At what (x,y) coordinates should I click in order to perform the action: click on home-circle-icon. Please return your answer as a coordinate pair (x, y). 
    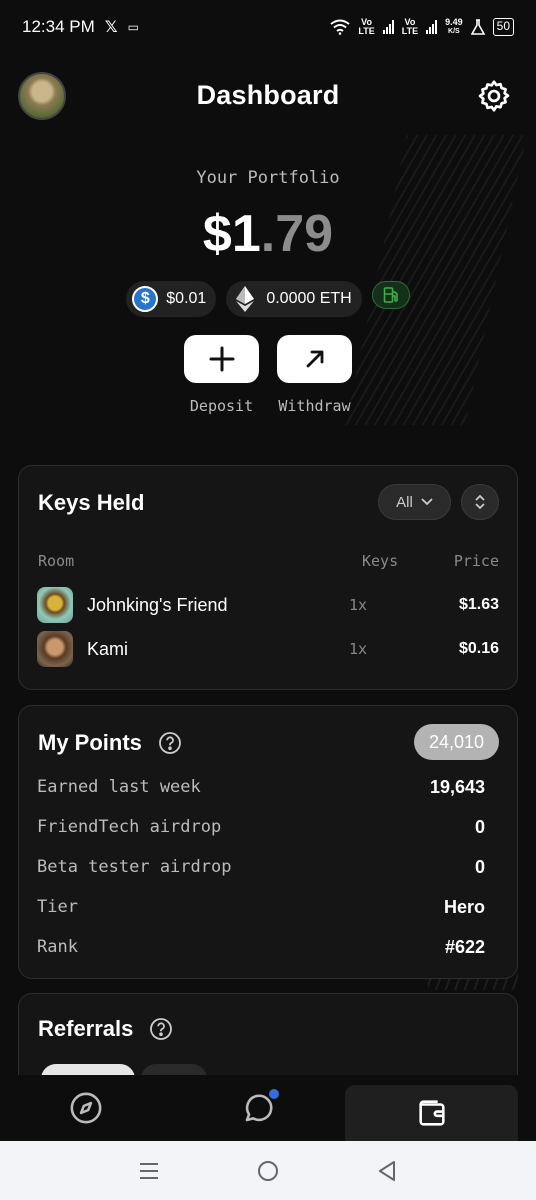
    Looking at the image, I should click on (268, 1171).